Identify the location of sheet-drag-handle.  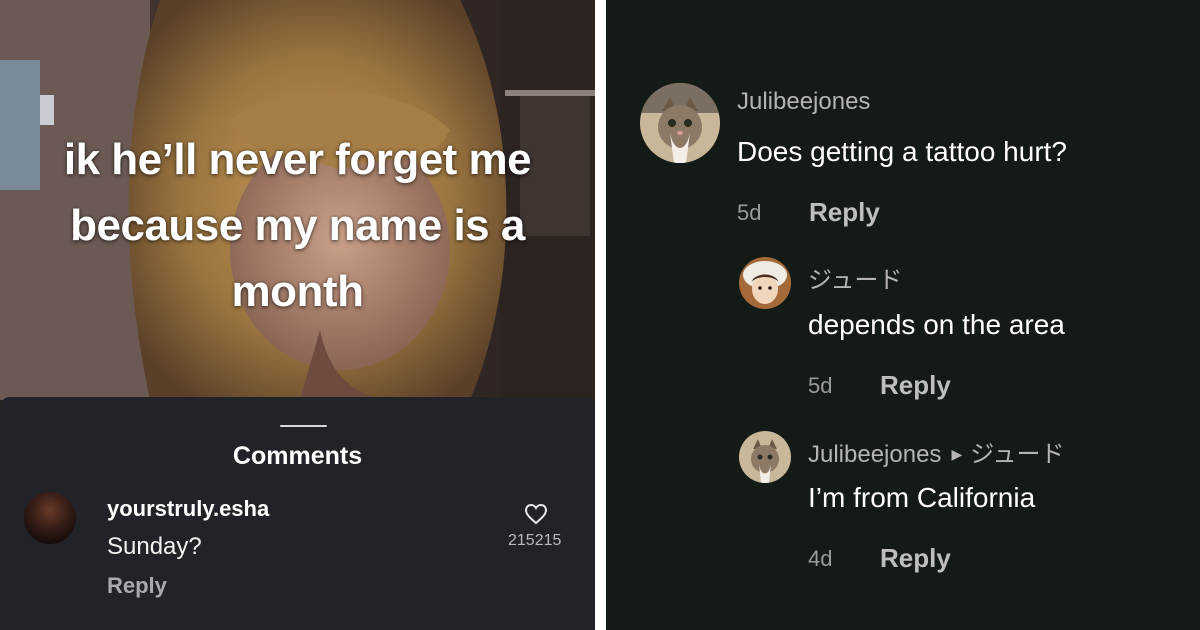
(303, 426).